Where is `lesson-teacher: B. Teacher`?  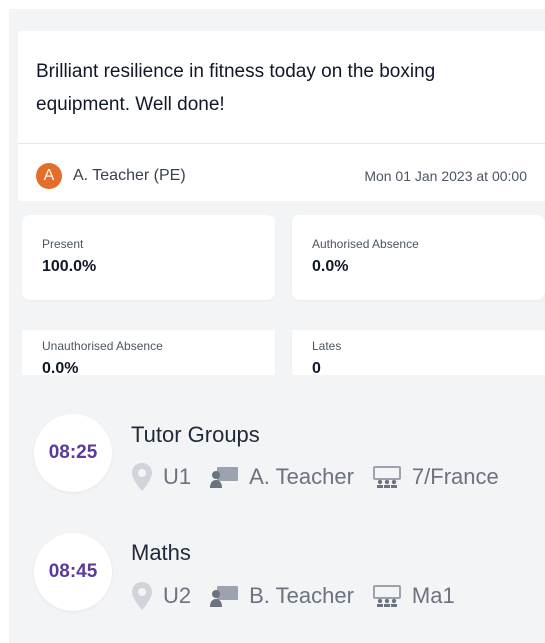 lesson-teacher: B. Teacher is located at coordinates (281, 596).